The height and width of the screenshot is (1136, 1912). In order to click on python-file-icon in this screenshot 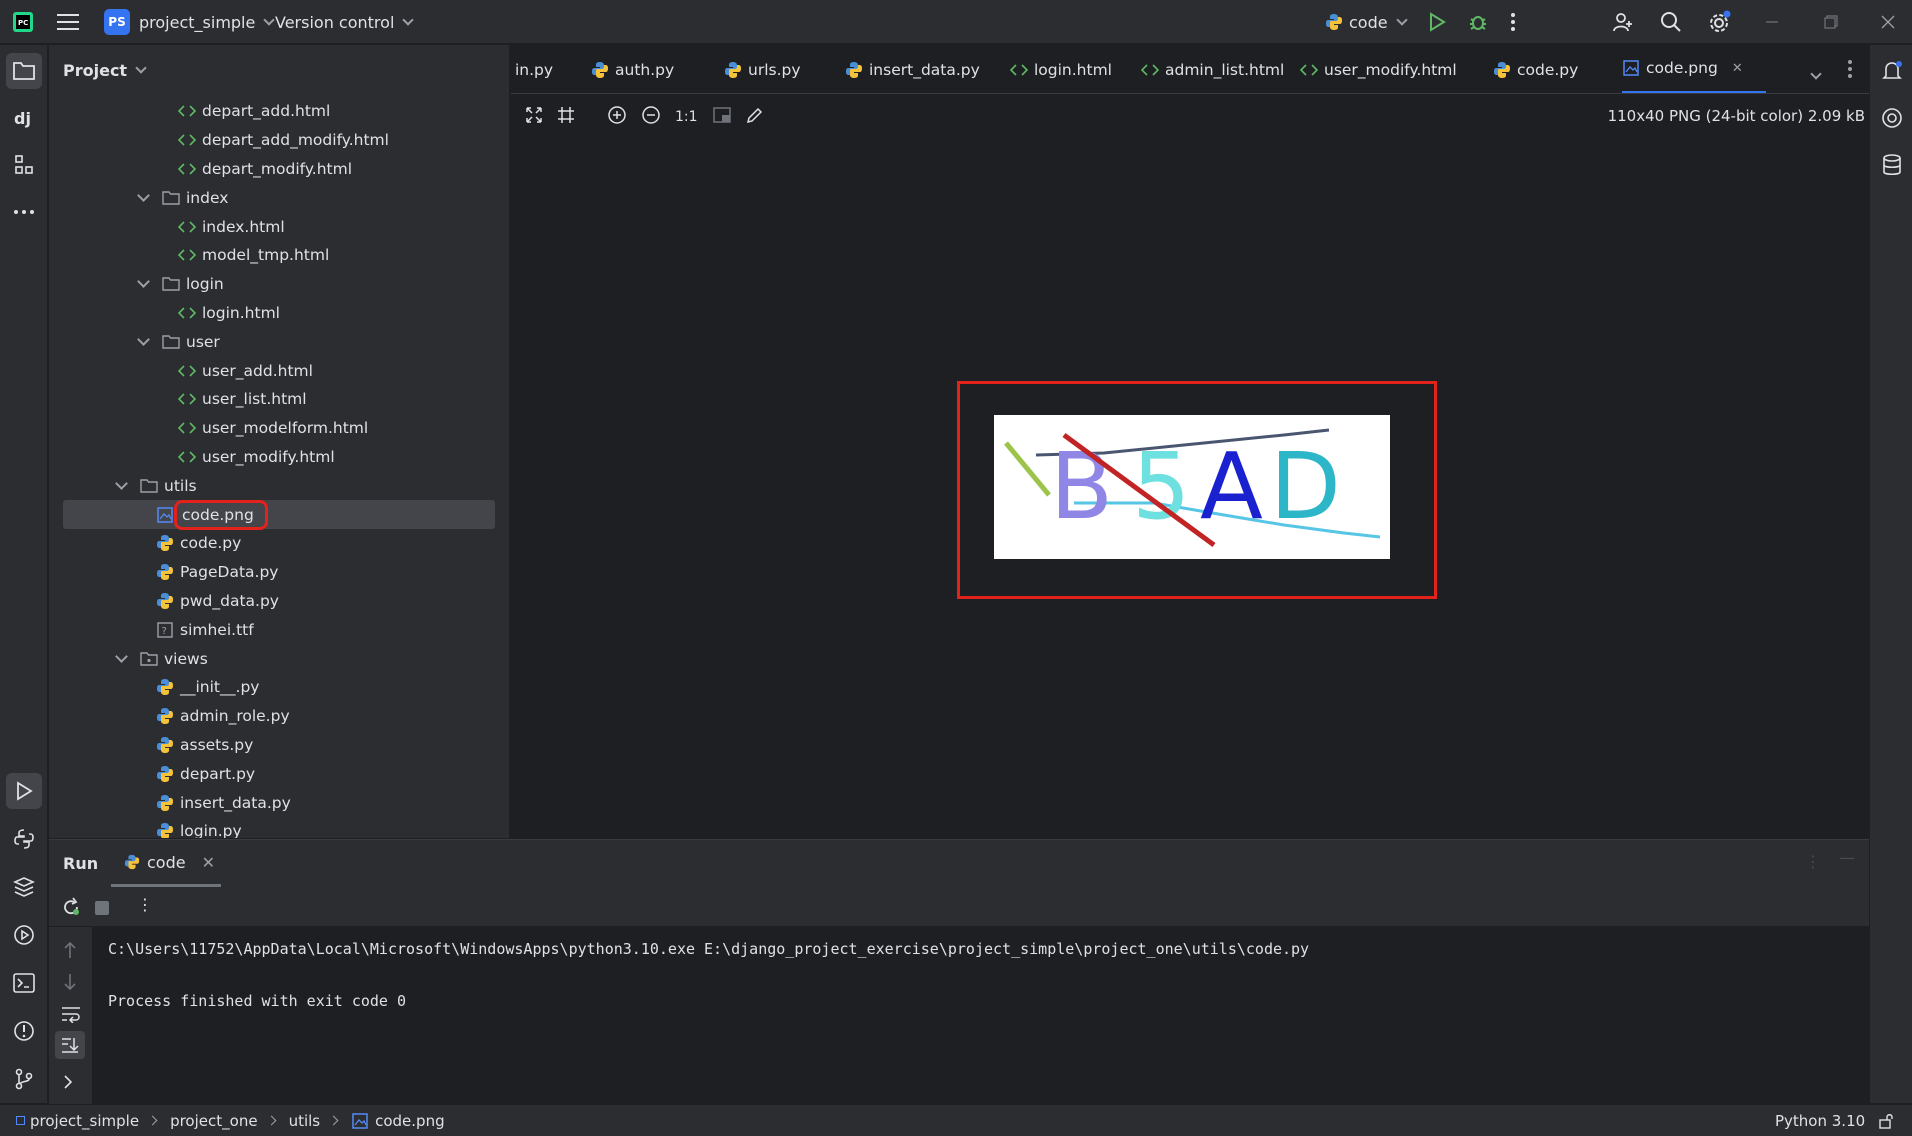, I will do `click(854, 70)`.